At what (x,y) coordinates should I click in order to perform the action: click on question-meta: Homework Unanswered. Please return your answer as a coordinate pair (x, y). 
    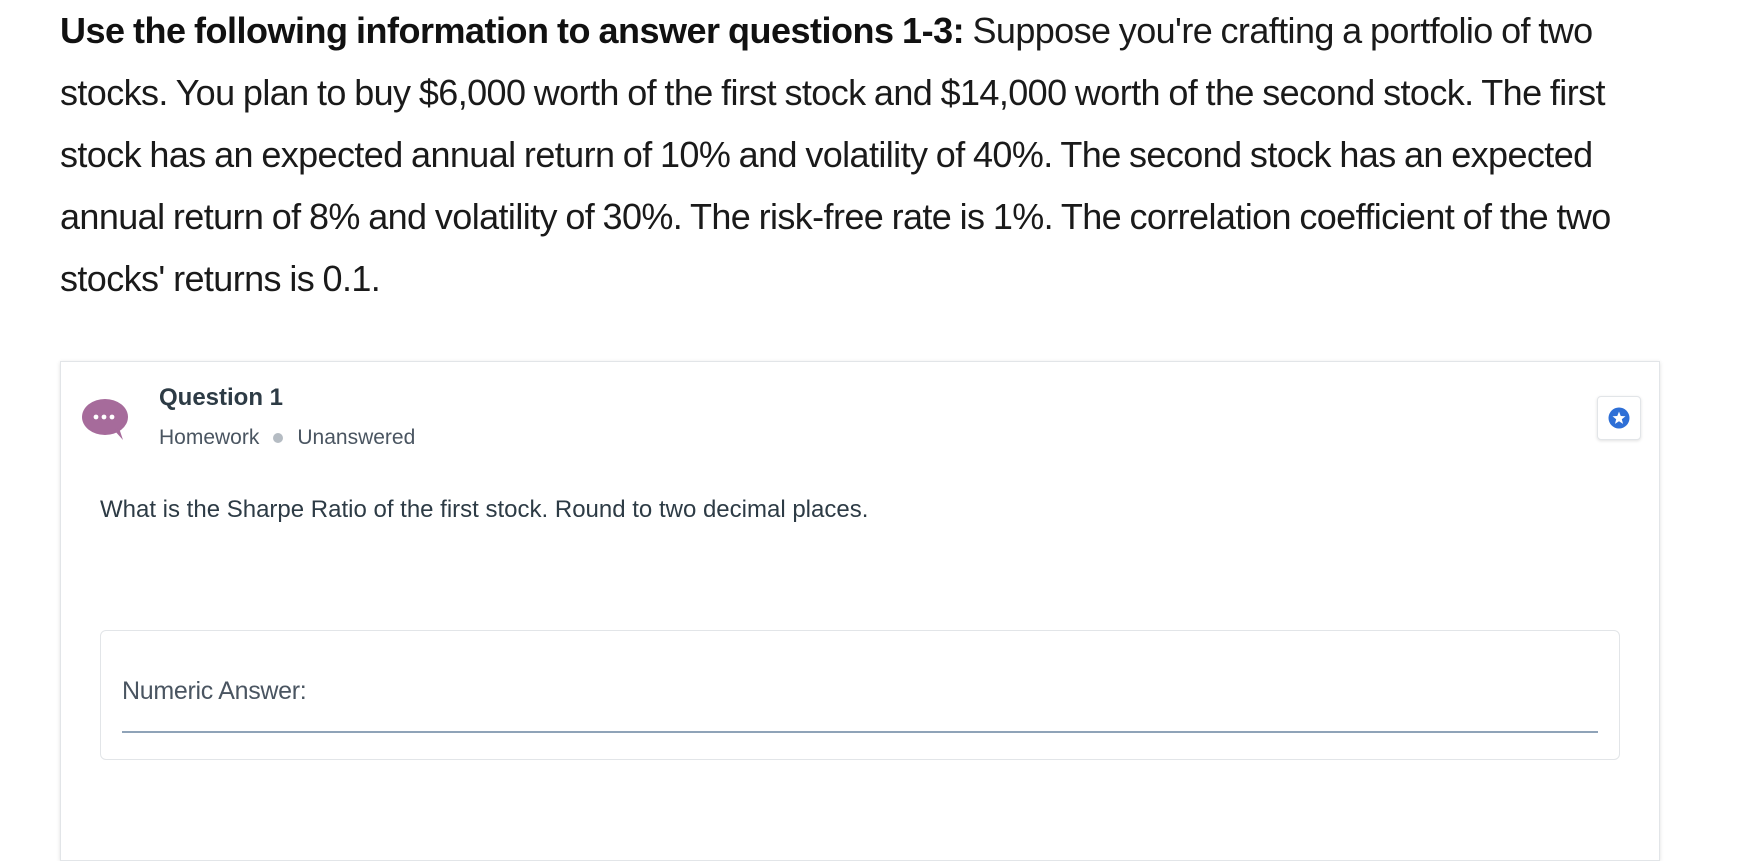
    Looking at the image, I should click on (287, 438).